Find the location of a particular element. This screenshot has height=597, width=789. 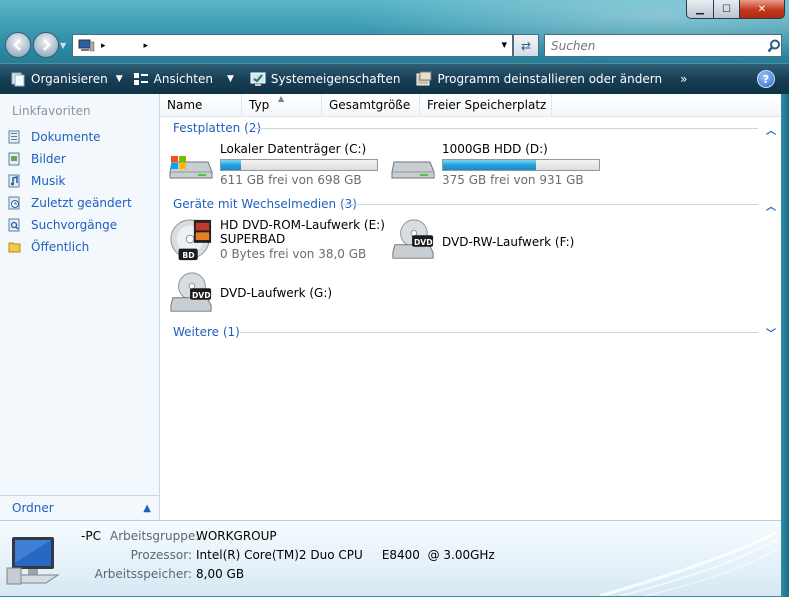

group-header-hard-disks: Festplatten (2) is located at coordinates (217, 128).